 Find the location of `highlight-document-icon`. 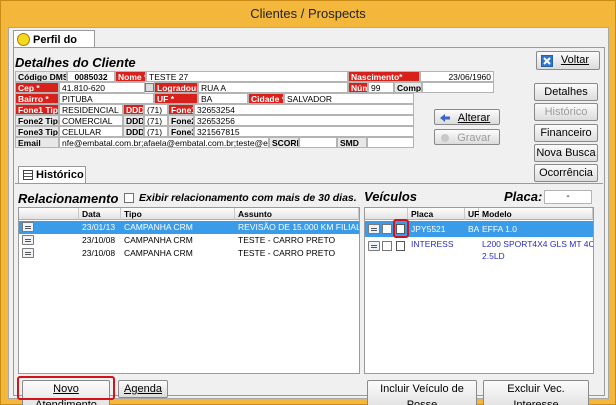

highlight-document-icon is located at coordinates (401, 228).